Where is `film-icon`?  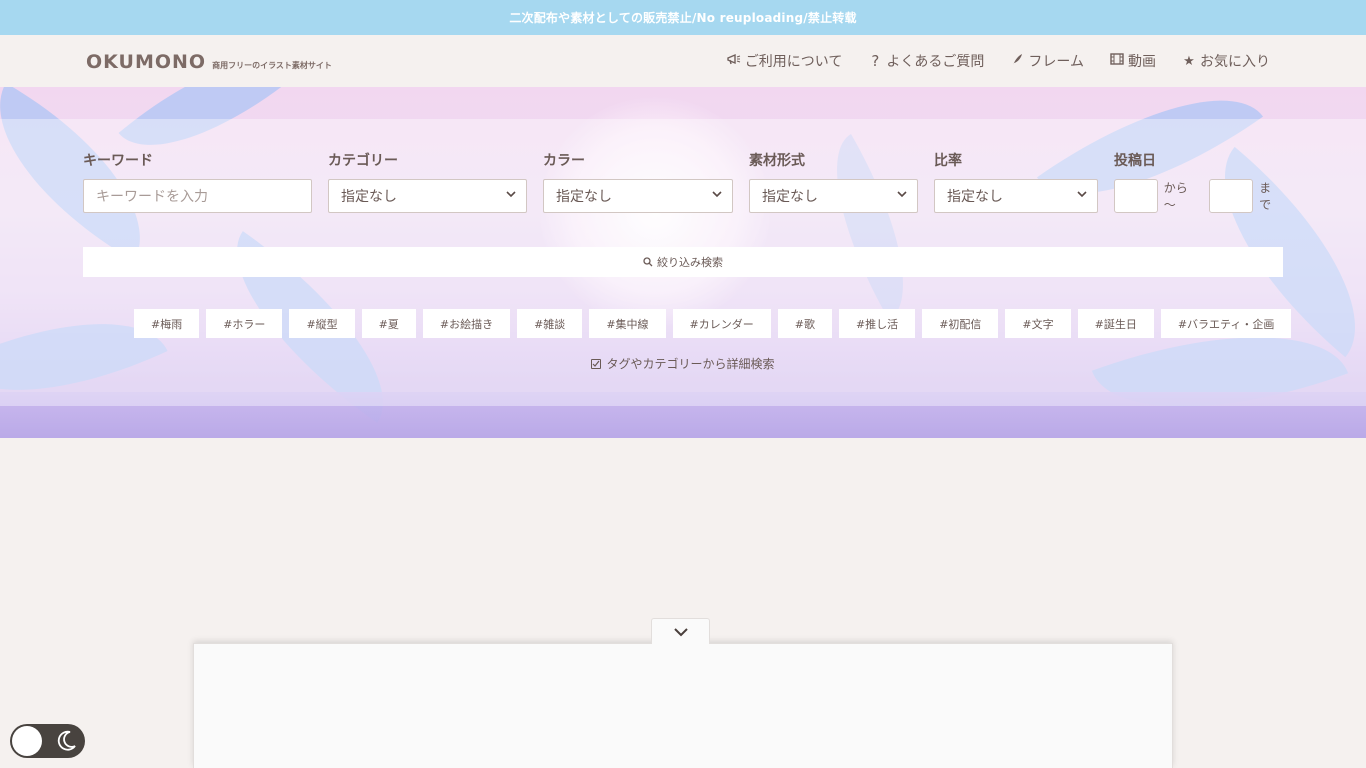
film-icon is located at coordinates (1117, 61).